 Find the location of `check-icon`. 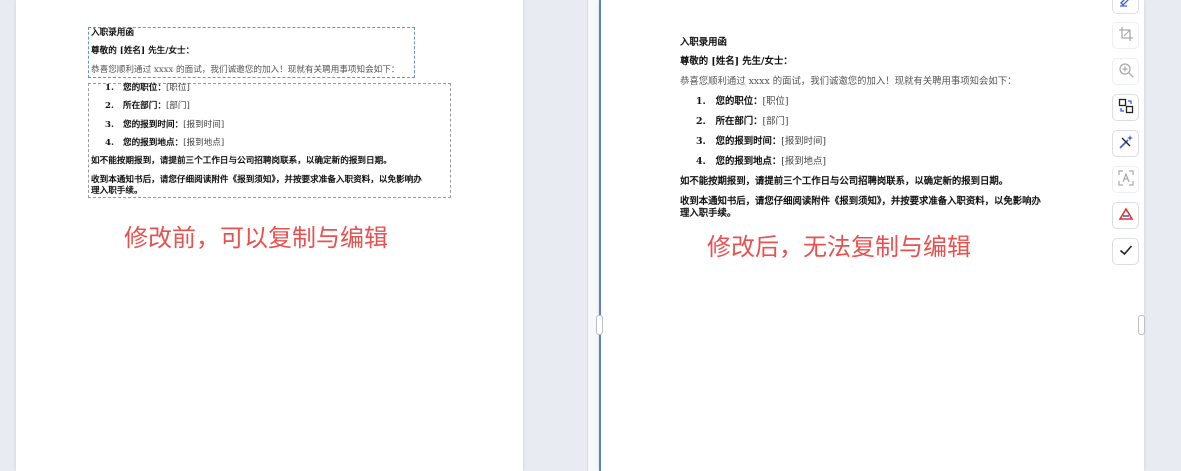

check-icon is located at coordinates (1126, 252).